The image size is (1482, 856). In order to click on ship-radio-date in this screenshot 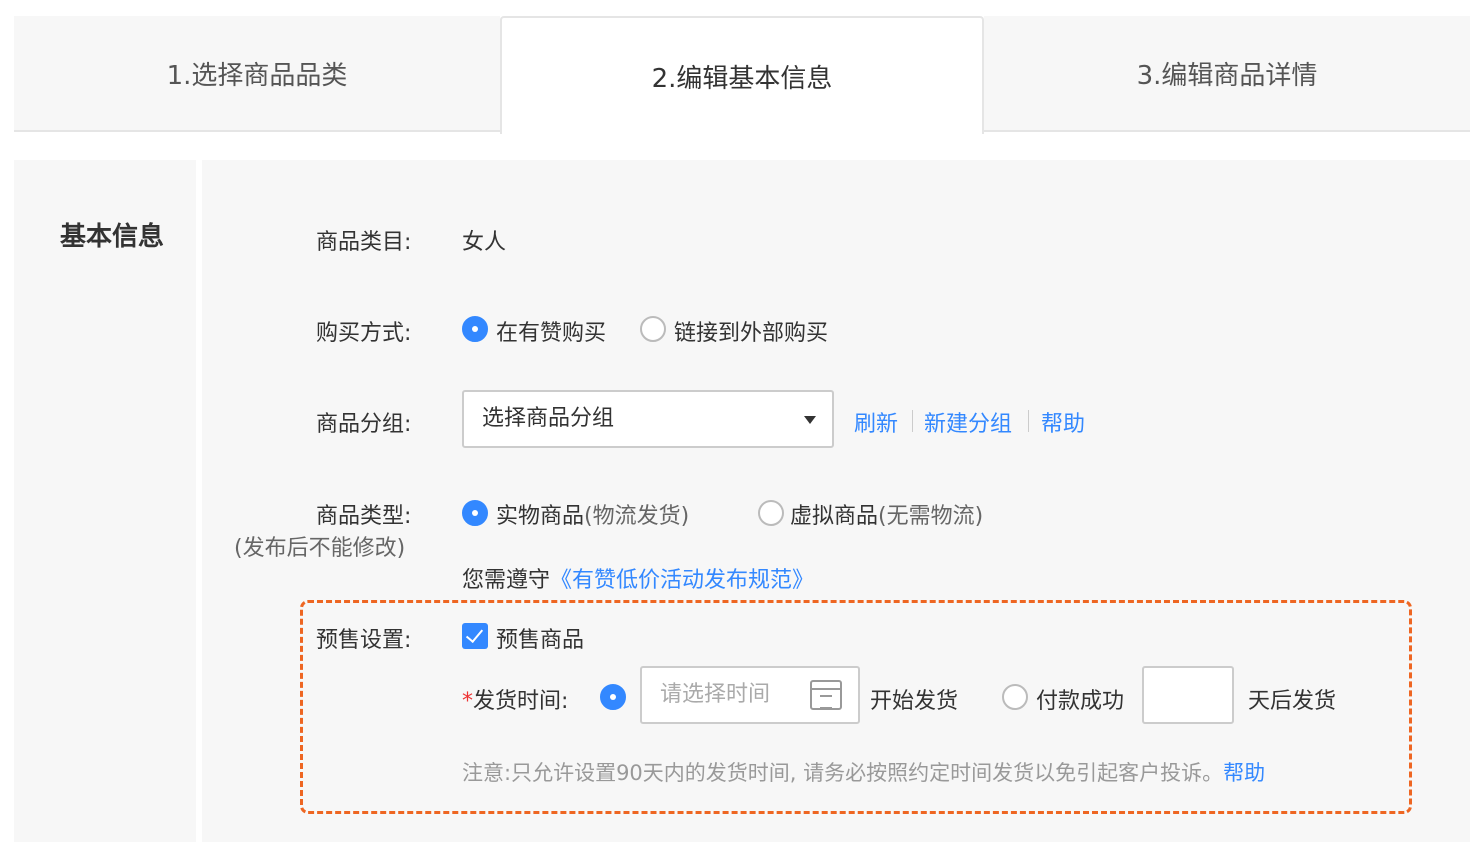, I will do `click(613, 697)`.